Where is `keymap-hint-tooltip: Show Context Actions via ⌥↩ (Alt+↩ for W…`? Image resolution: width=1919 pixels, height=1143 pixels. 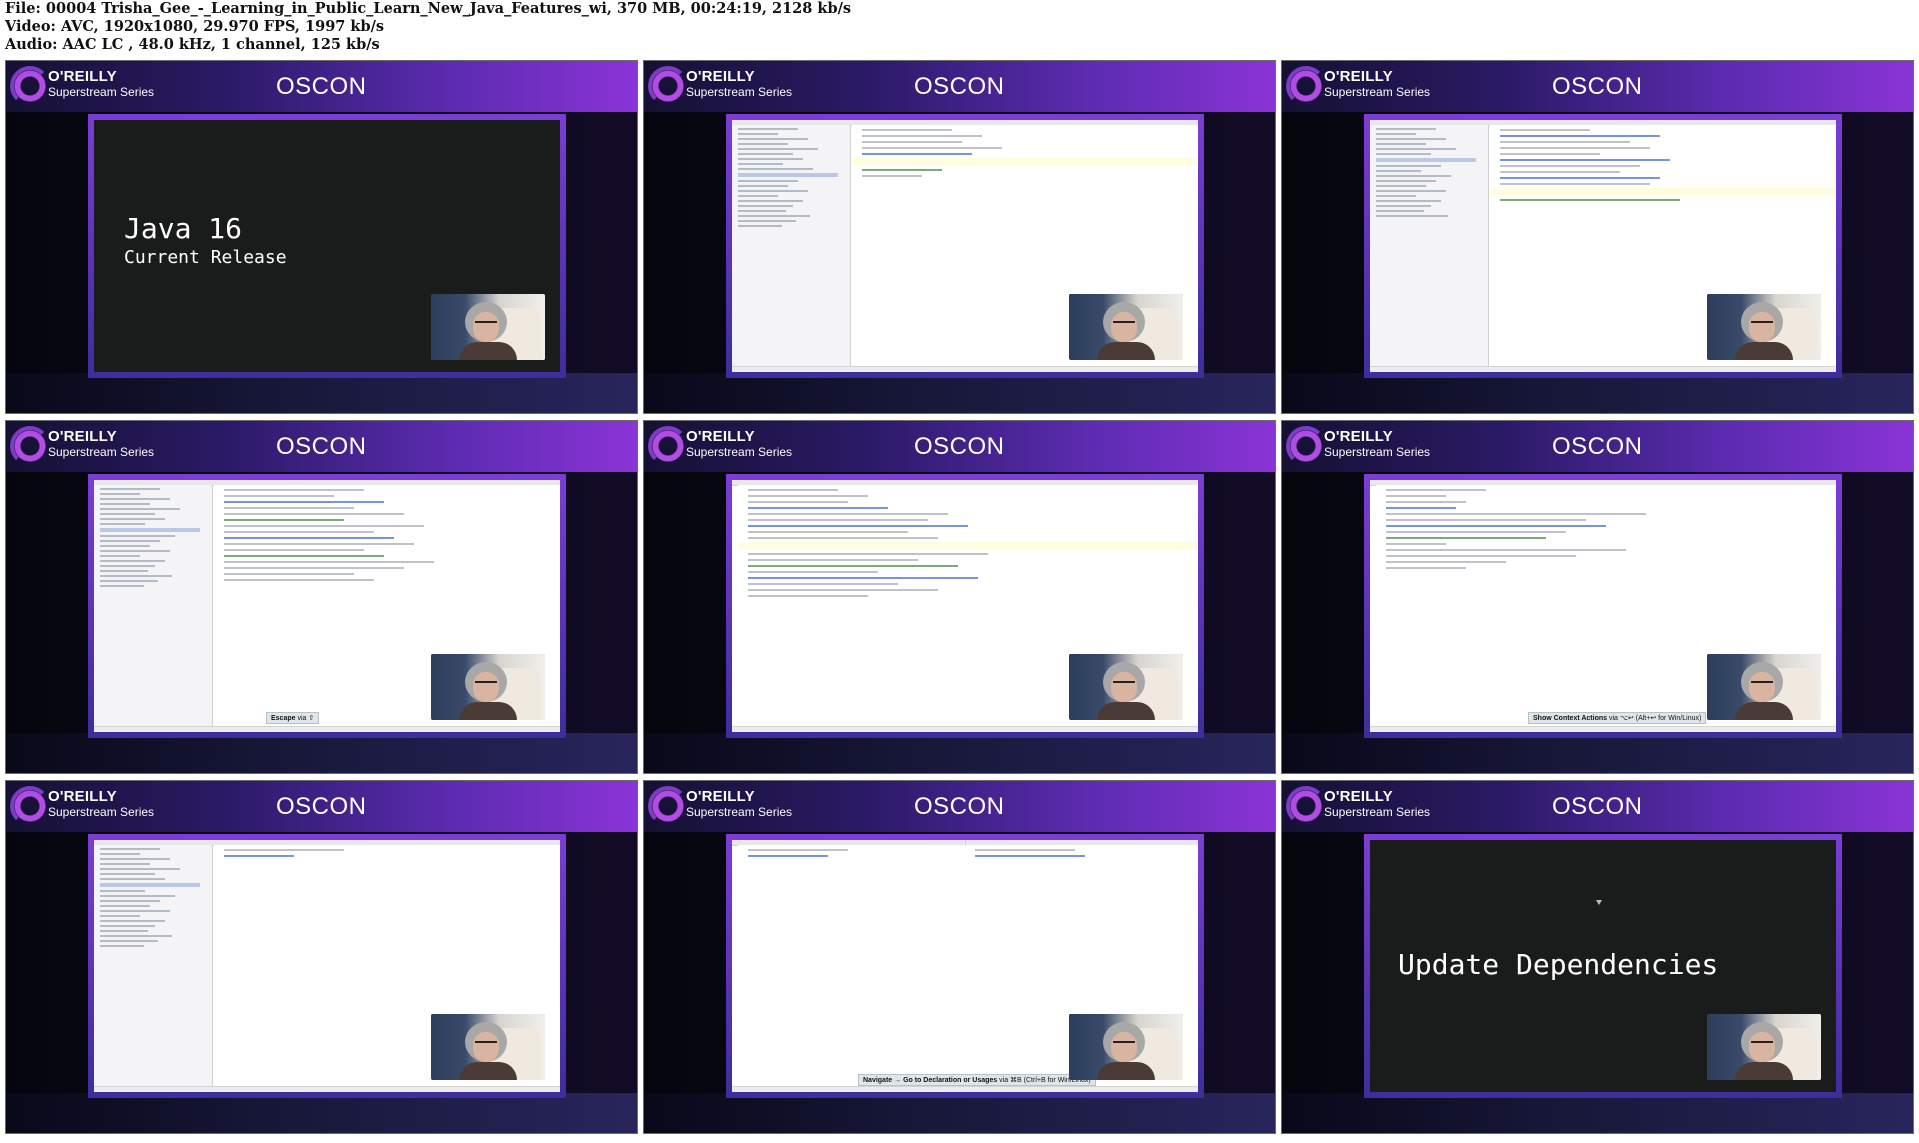
keymap-hint-tooltip: Show Context Actions via ⌥↩ (Alt+↩ for W… is located at coordinates (1617, 718).